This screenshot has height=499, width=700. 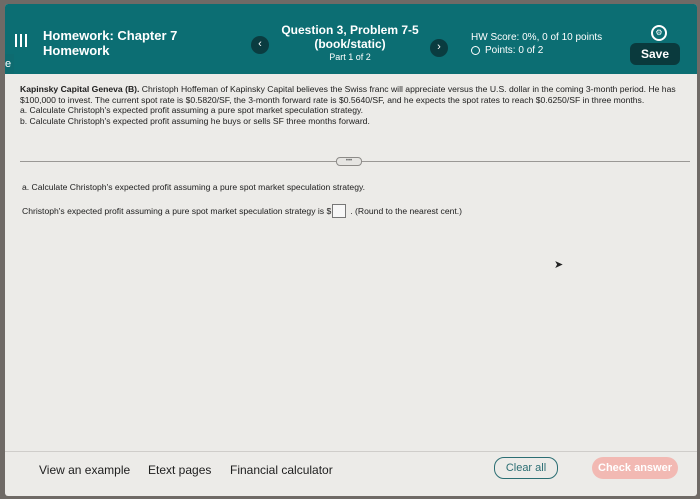 I want to click on answer-input, so click(x=339, y=211).